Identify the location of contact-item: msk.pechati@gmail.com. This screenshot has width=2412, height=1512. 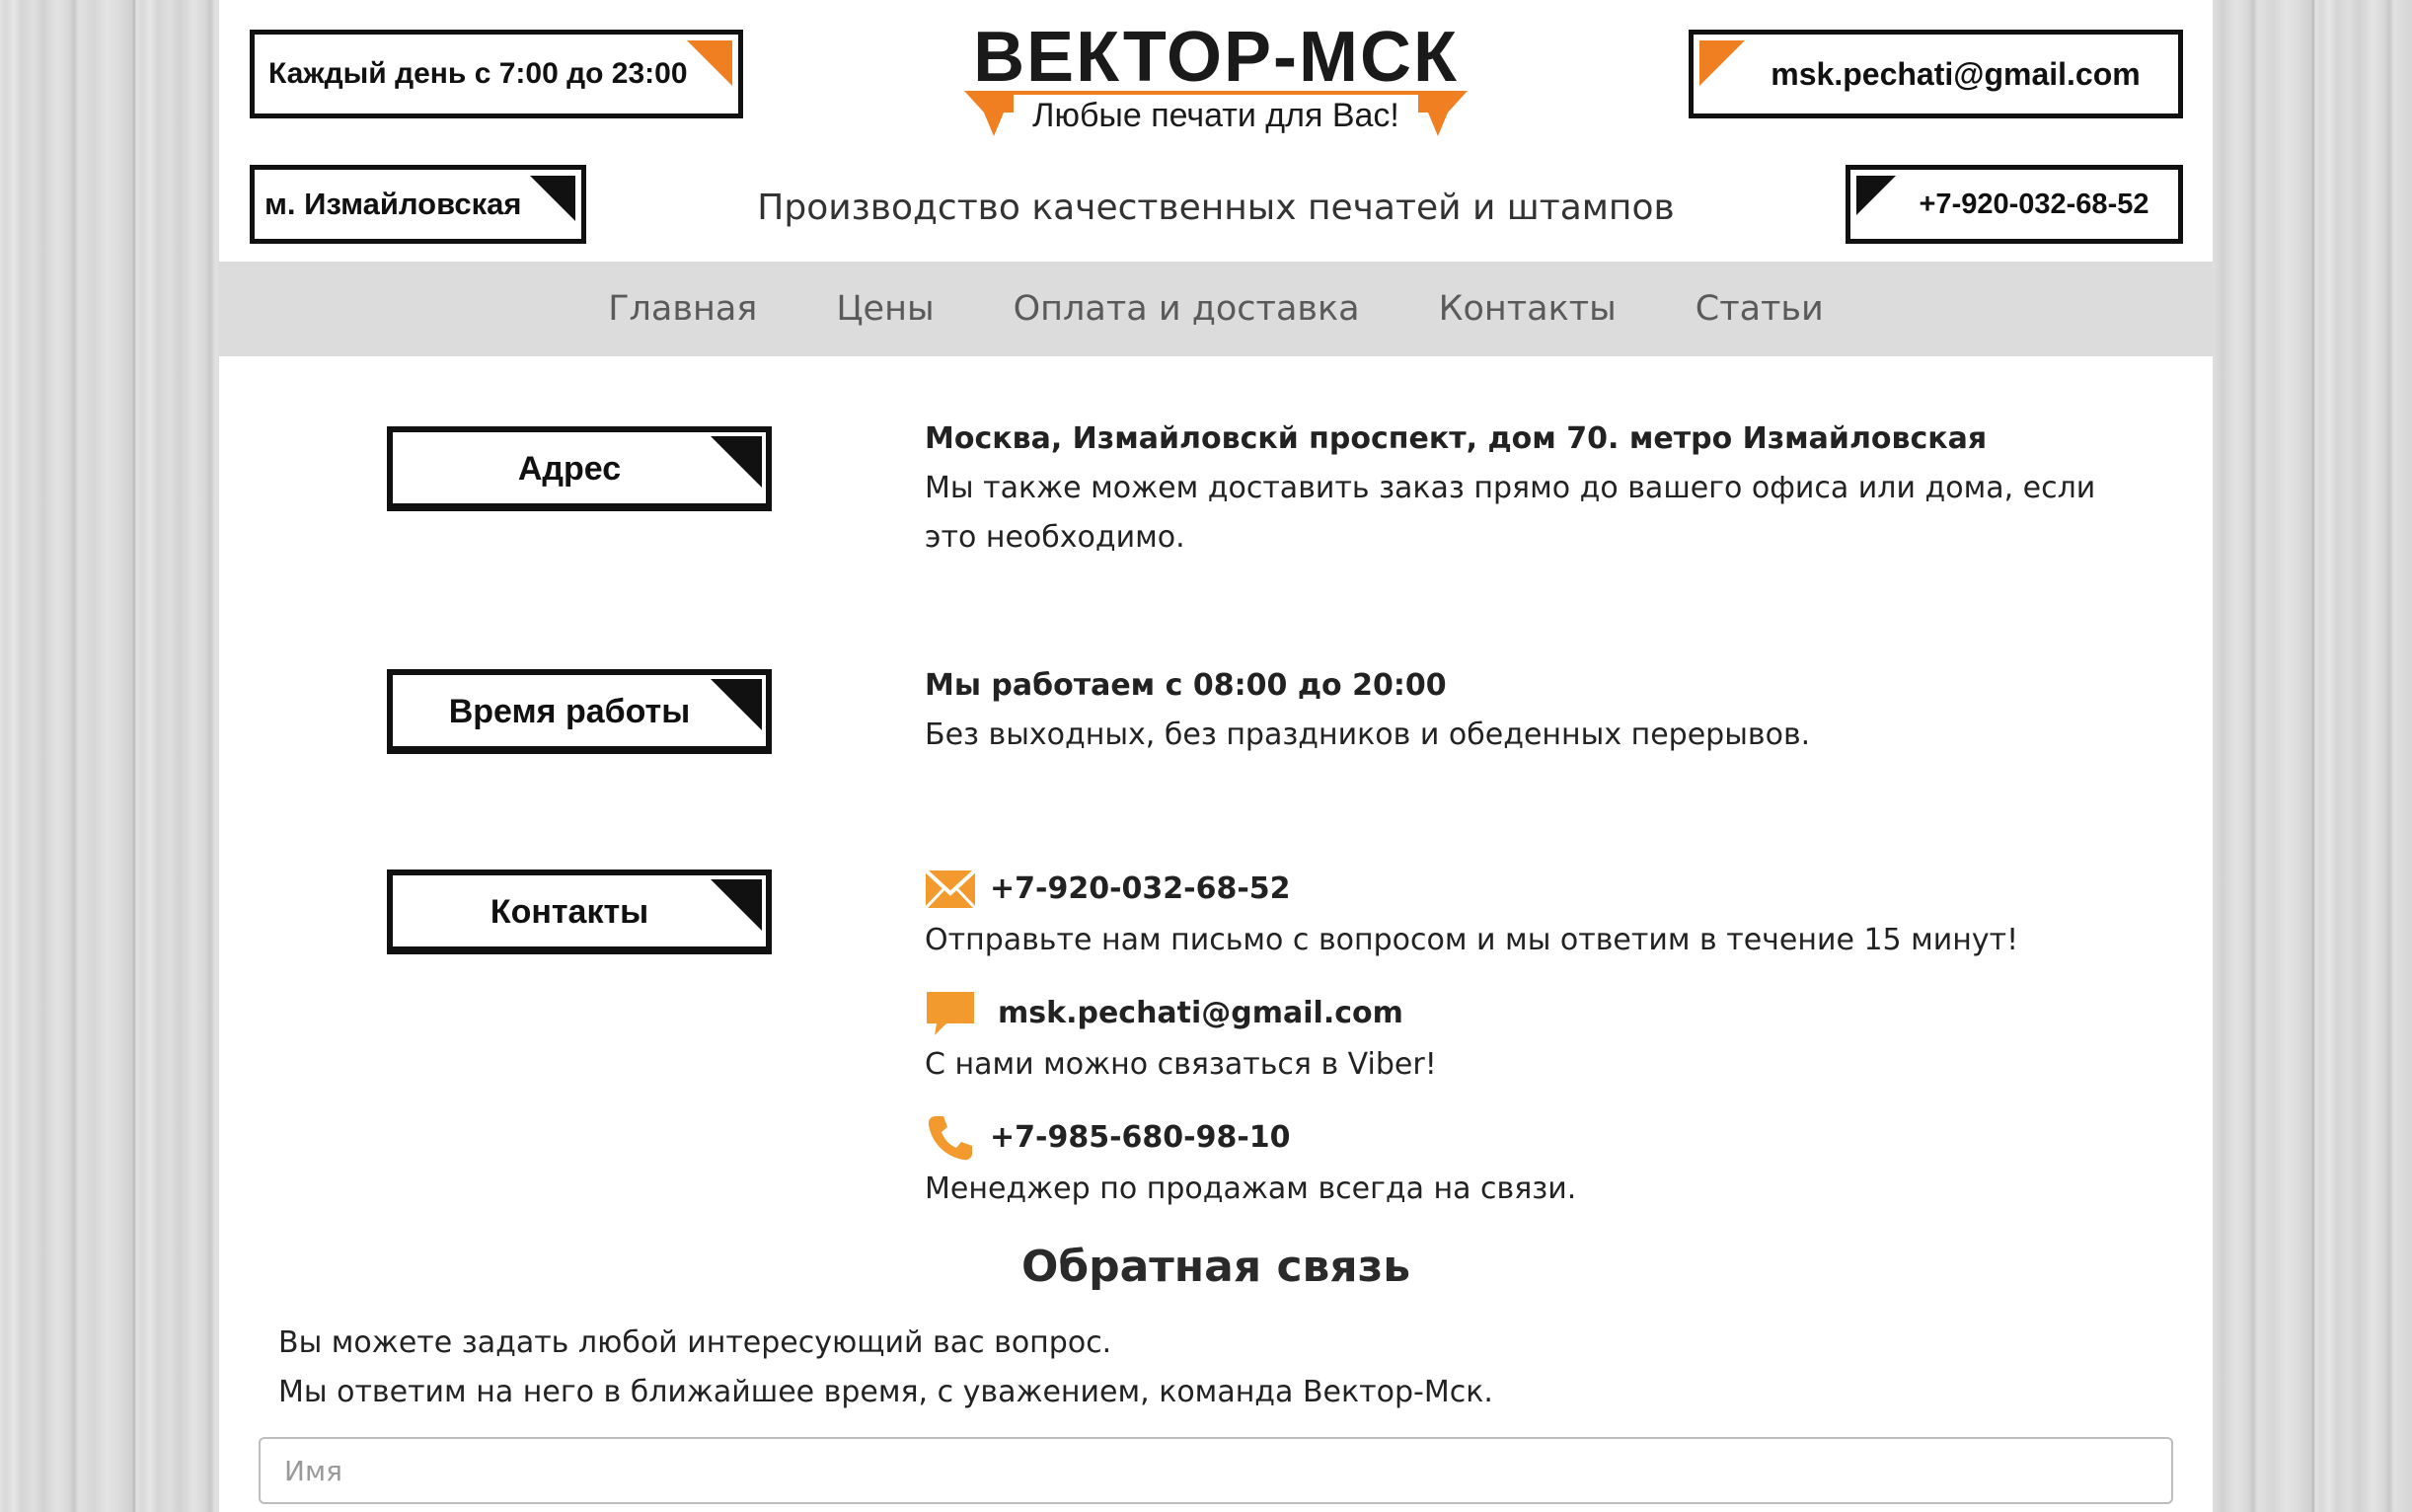
(1527, 1013).